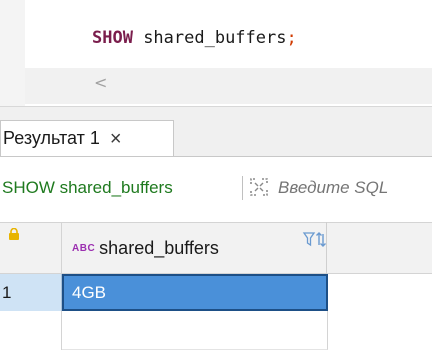 Image resolution: width=432 pixels, height=350 pixels. I want to click on table-cell-selected: 4GB, so click(195, 292).